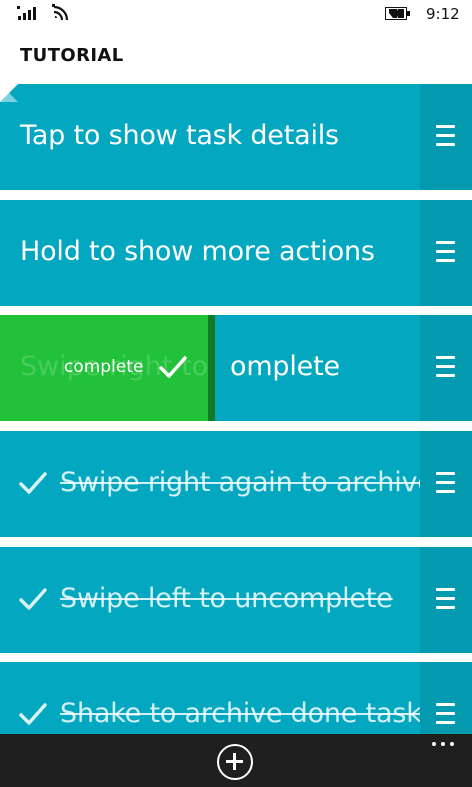 Image resolution: width=472 pixels, height=787 pixels. Describe the element at coordinates (236, 14) in the screenshot. I see `status-bar: 9:12` at that location.